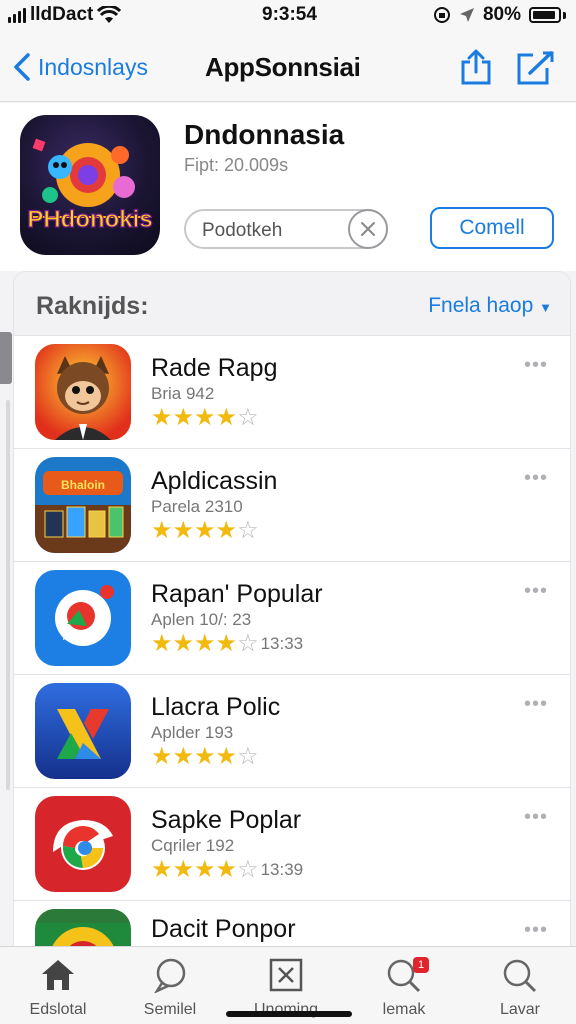 The height and width of the screenshot is (1024, 576). I want to click on app-thumbnail: Bhaloin, so click(83, 505).